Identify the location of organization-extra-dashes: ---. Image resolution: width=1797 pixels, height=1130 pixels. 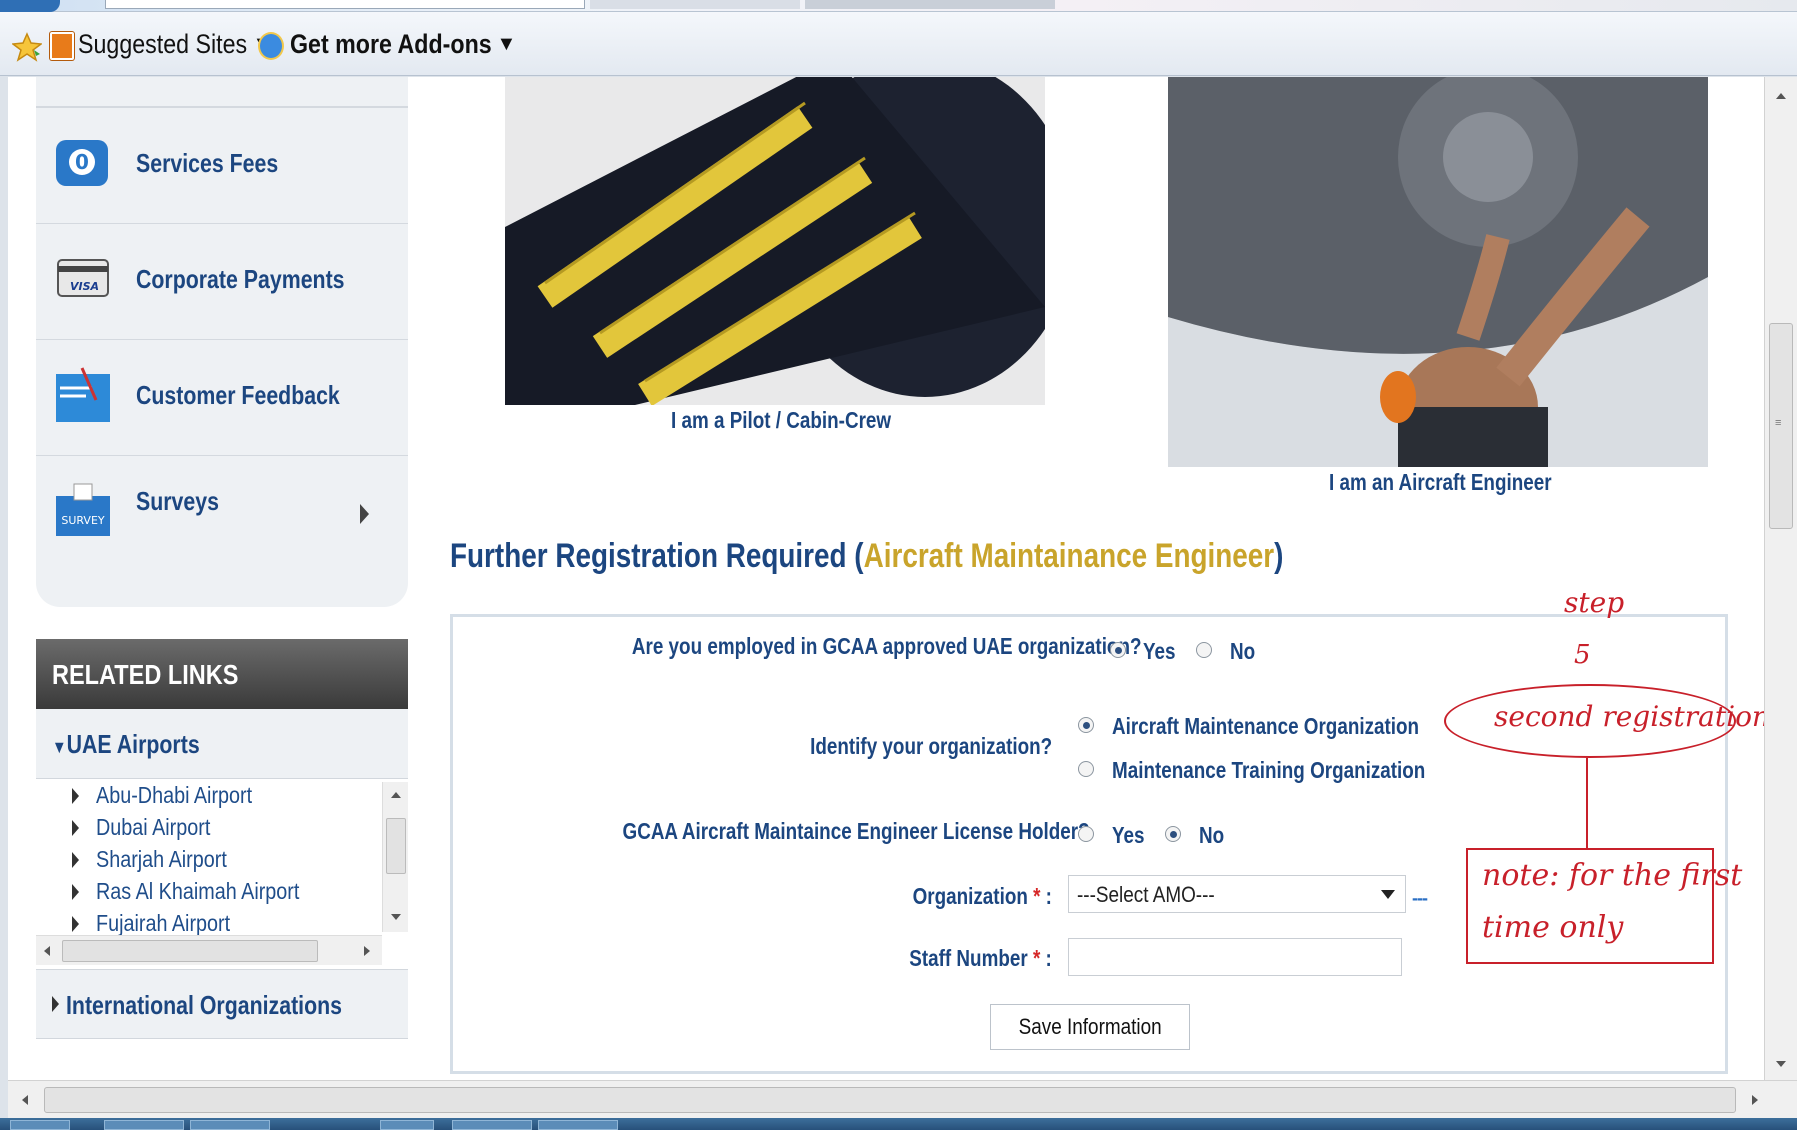
(1420, 898).